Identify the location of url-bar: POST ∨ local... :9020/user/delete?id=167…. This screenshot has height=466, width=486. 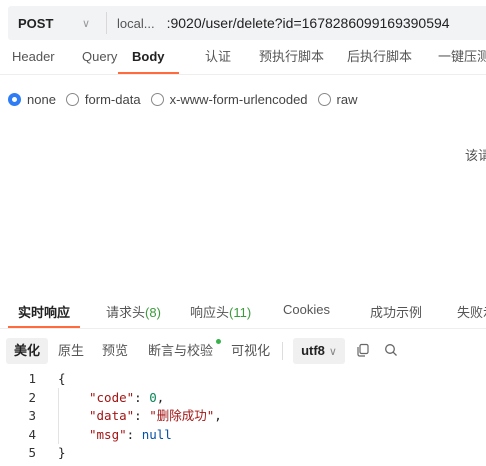
(247, 23).